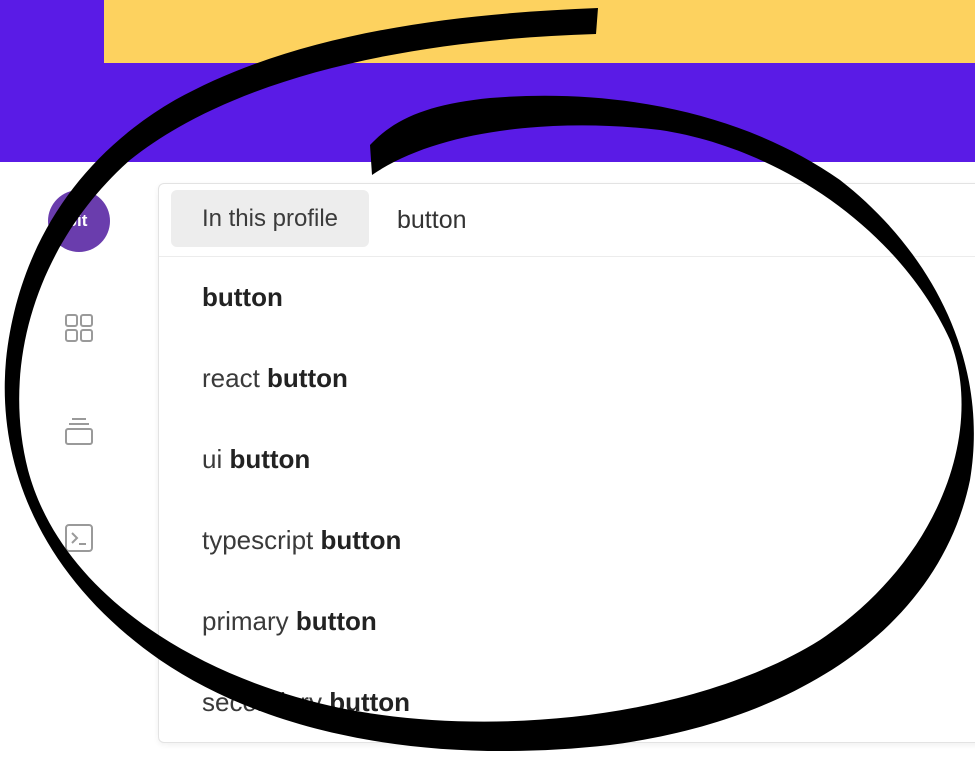 This screenshot has width=975, height=759. What do you see at coordinates (567, 459) in the screenshot?
I see `suggestion-item: ui button` at bounding box center [567, 459].